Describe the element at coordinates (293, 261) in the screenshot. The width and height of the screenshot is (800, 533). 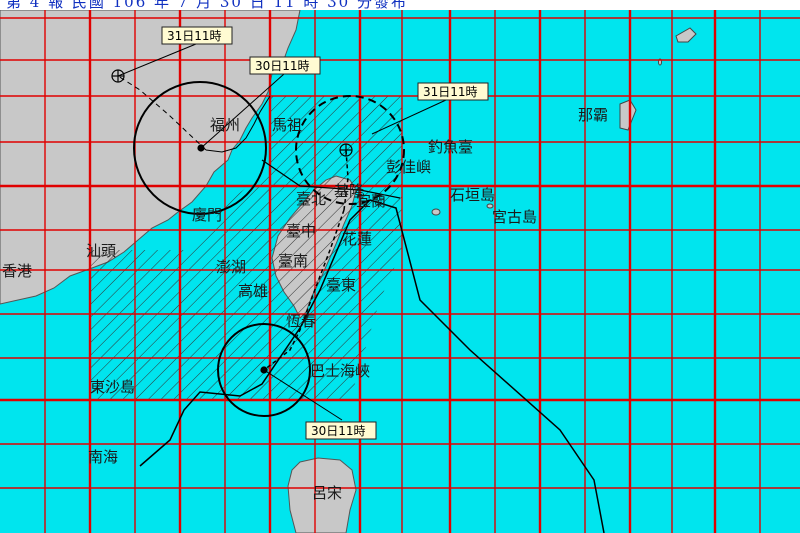
I see `label-tainan: 臺南` at that location.